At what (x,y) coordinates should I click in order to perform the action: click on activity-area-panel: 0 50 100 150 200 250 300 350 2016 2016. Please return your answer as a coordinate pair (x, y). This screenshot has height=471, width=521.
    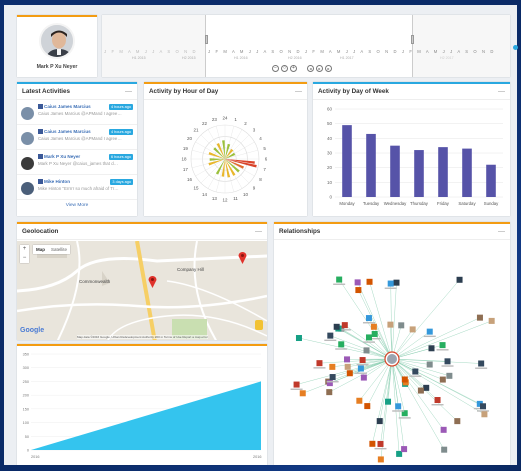
    Looking at the image, I should click on (142, 404).